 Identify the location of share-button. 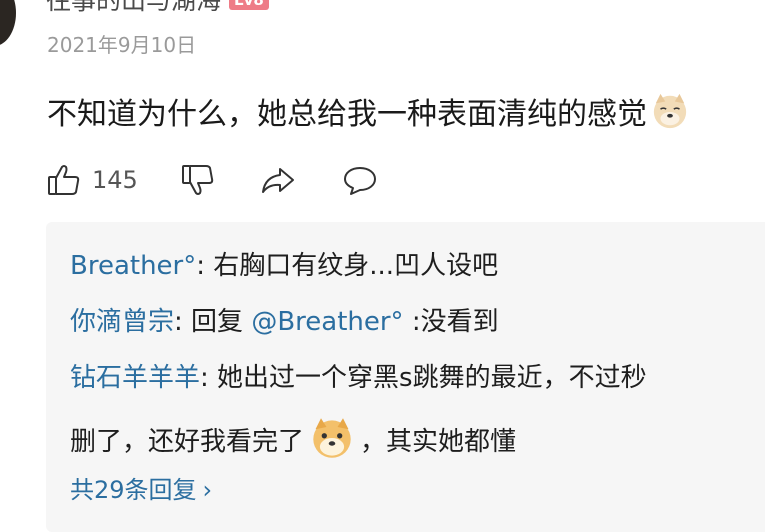
(278, 180).